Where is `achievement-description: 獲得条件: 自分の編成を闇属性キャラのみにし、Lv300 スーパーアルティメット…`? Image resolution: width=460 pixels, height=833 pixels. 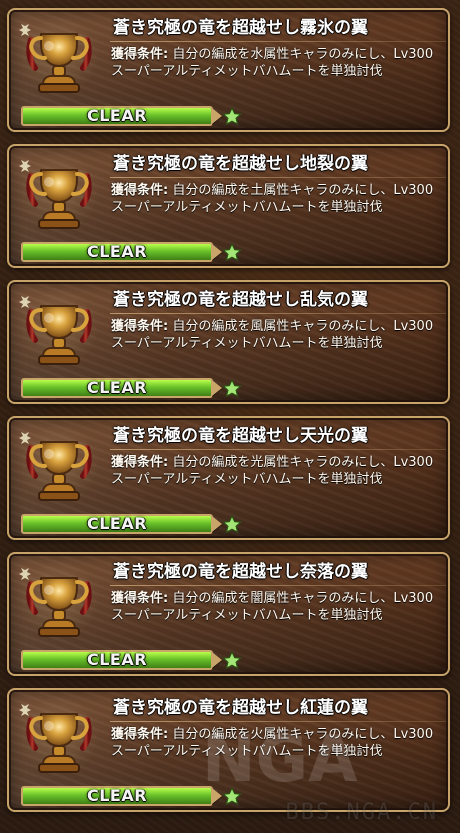 achievement-description: 獲得条件: 自分の編成を闇属性キャラのみにし、Lv300 スーパーアルティメット… is located at coordinates (278, 607).